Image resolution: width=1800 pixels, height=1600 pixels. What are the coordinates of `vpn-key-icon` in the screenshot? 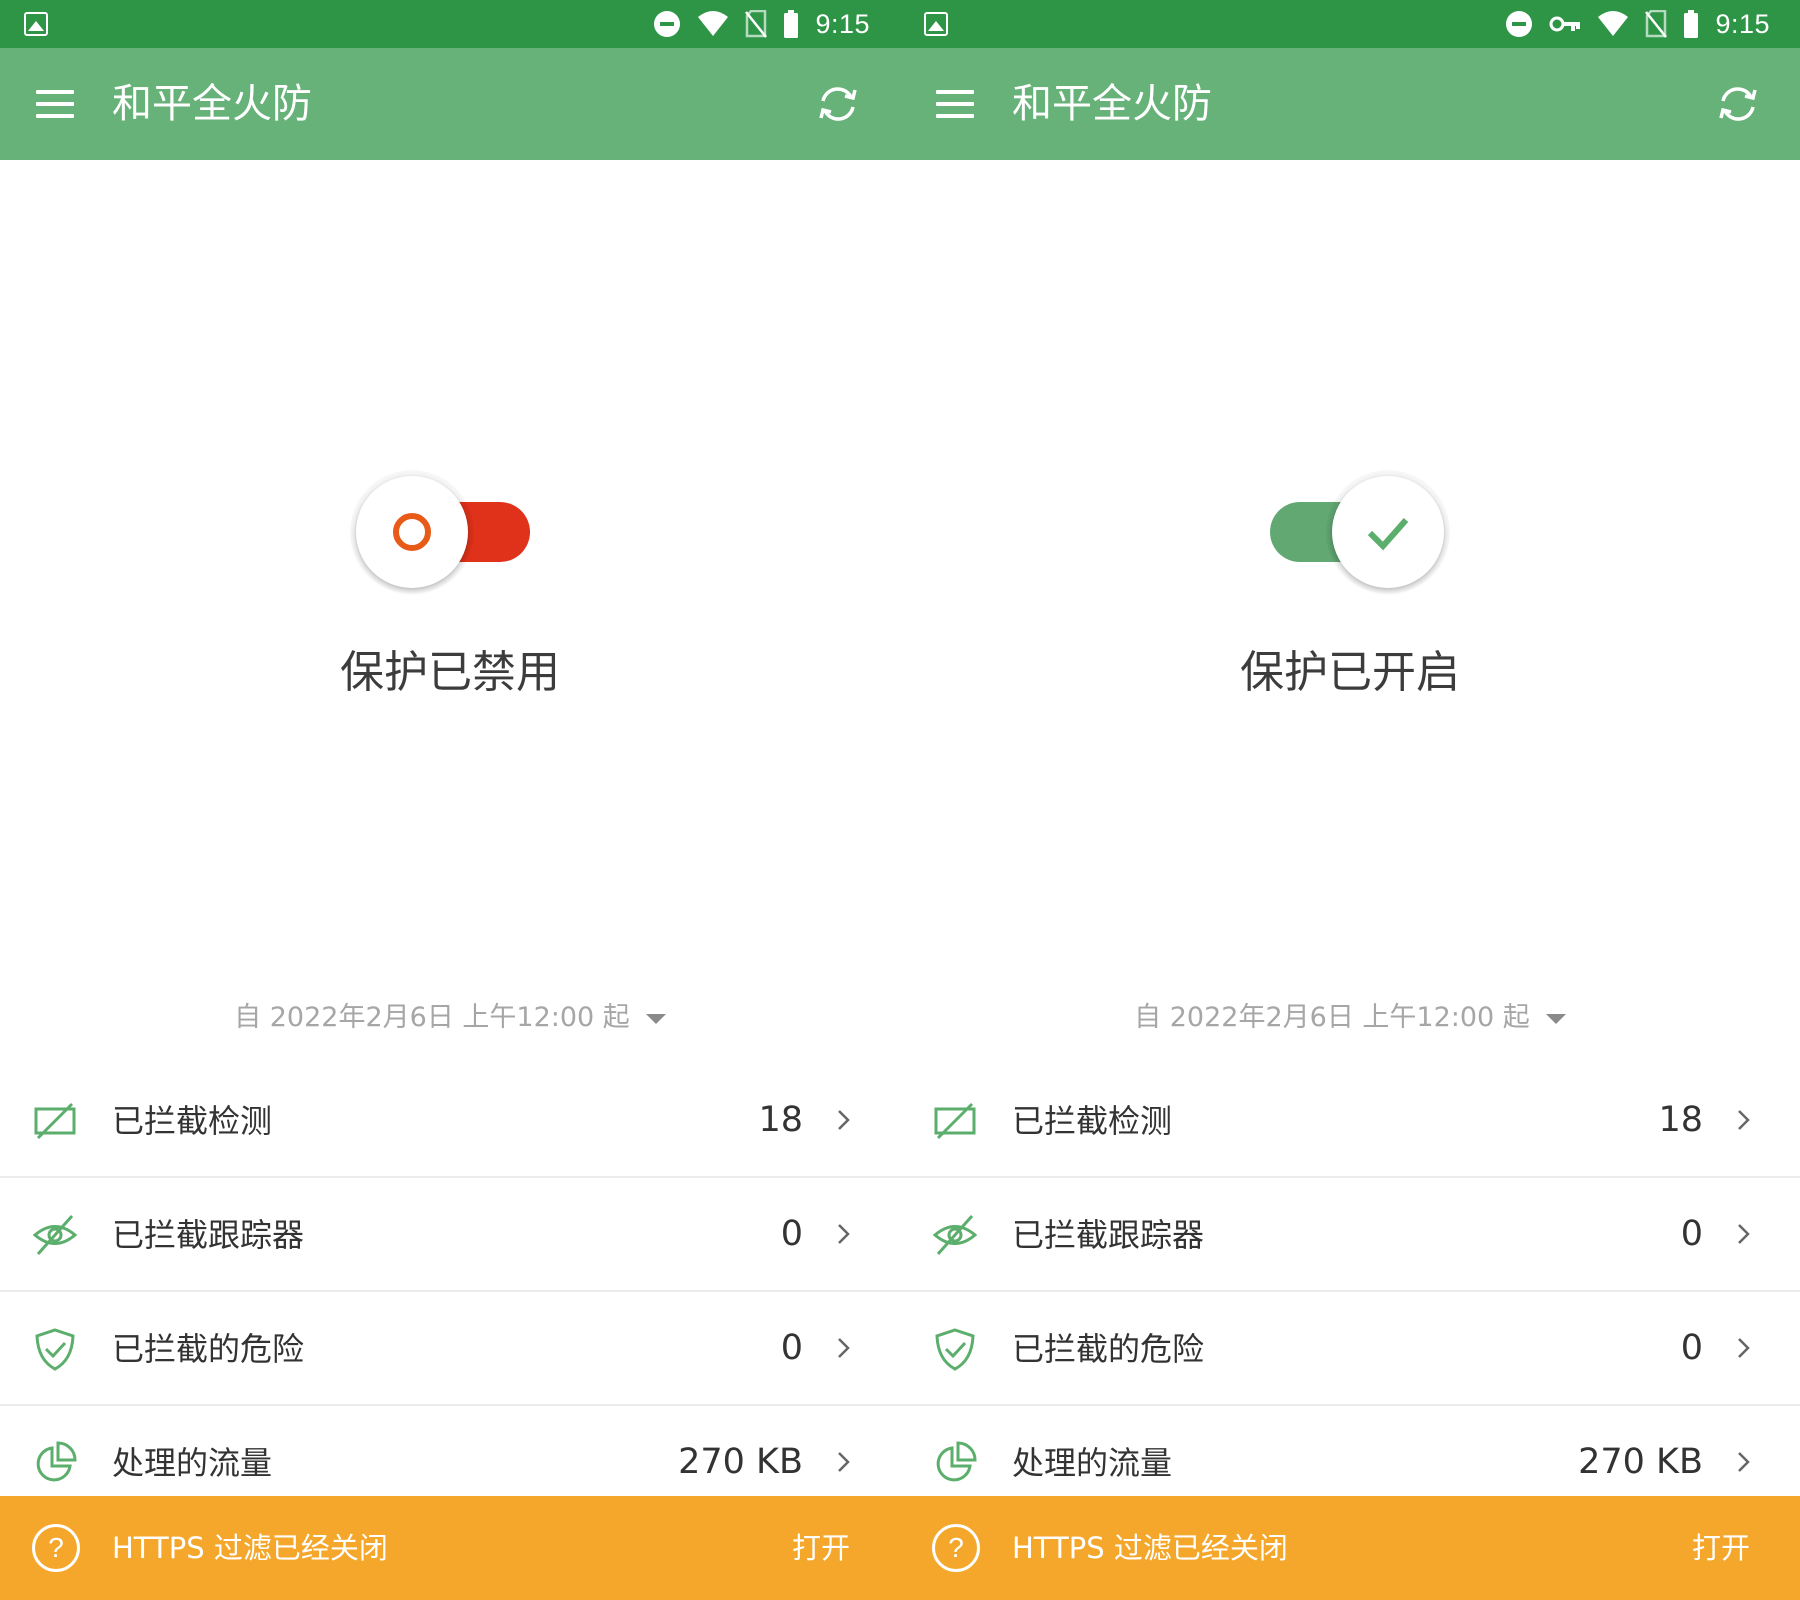 It's located at (1565, 24).